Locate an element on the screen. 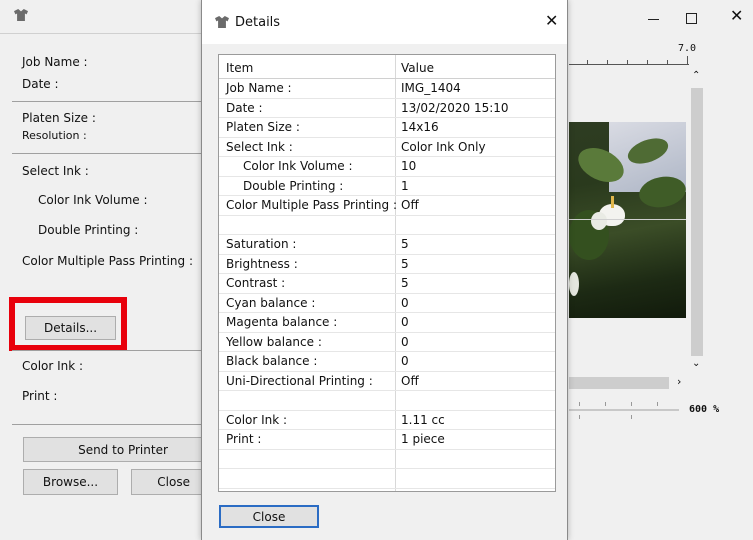 The height and width of the screenshot is (540, 753). item-cell: Brightness : is located at coordinates (262, 263).